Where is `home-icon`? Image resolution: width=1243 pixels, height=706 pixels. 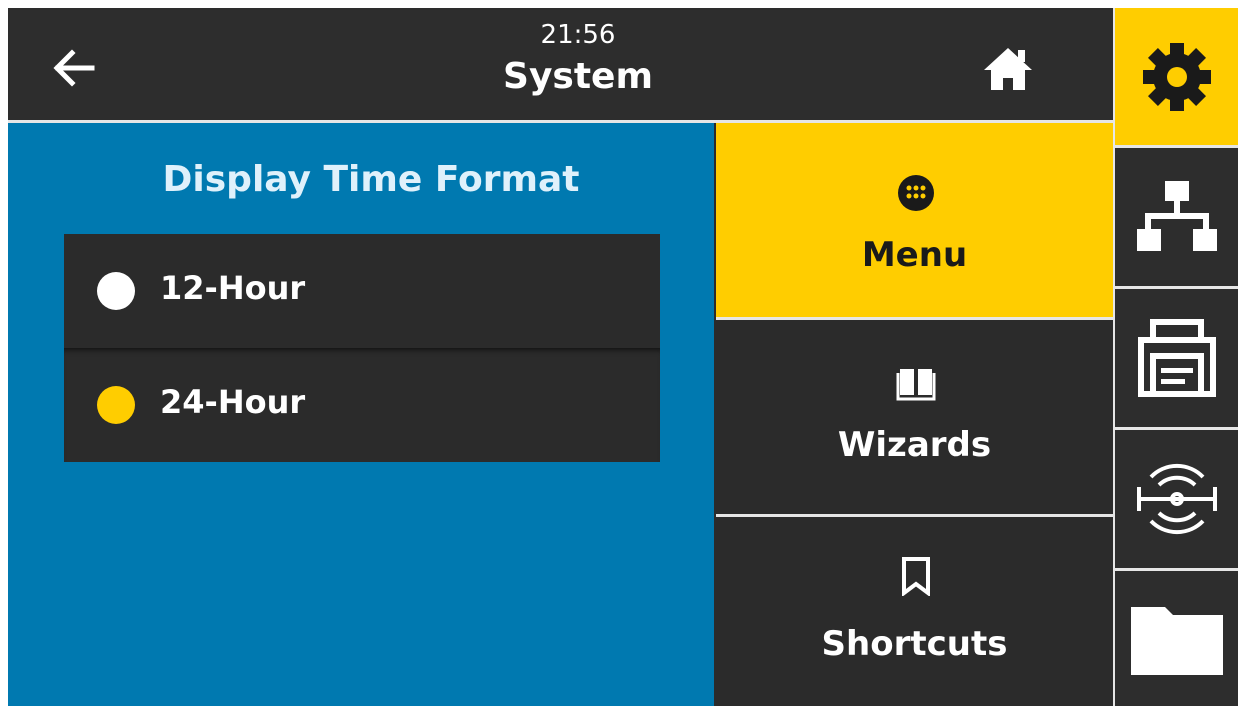
home-icon is located at coordinates (1008, 69).